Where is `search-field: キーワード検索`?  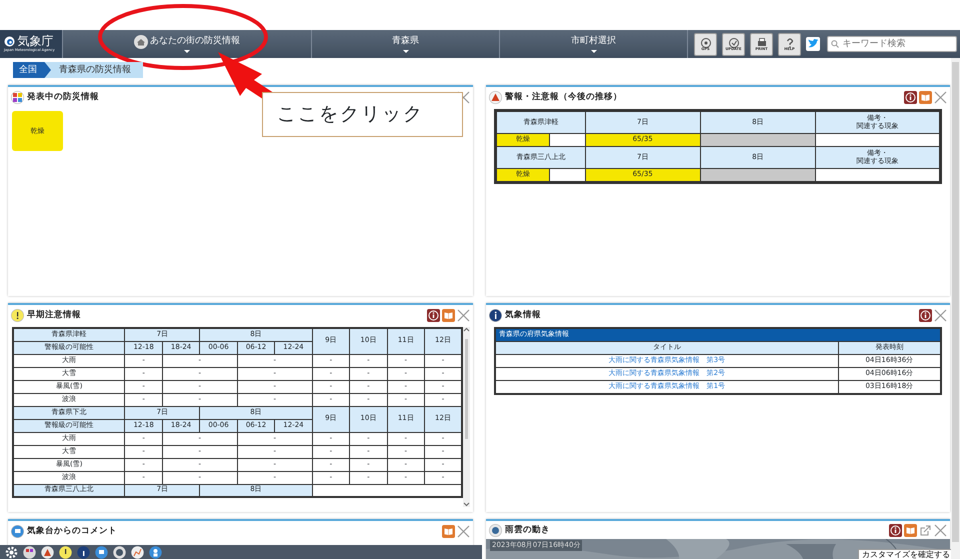 search-field: キーワード検索 is located at coordinates (892, 44).